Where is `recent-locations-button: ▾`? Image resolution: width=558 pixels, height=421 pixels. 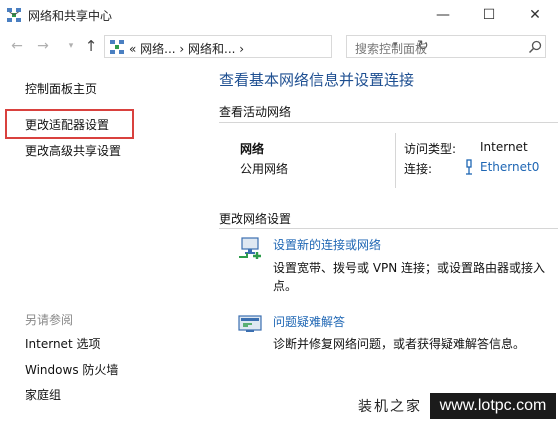 recent-locations-button: ▾ is located at coordinates (71, 46).